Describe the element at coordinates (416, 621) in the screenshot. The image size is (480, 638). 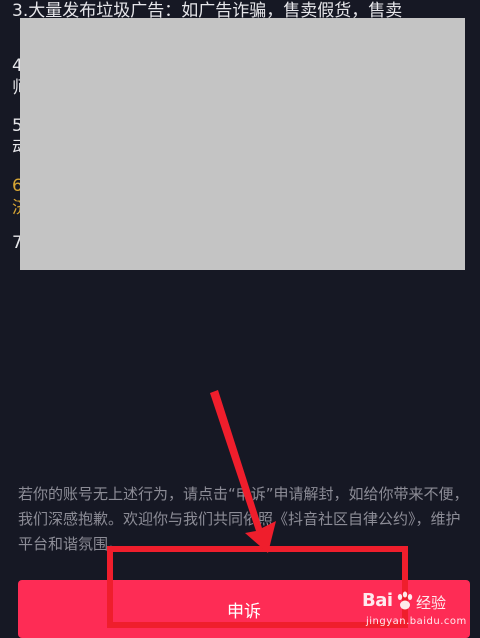
I see `watermark-url: jingyan.baidu.com` at that location.